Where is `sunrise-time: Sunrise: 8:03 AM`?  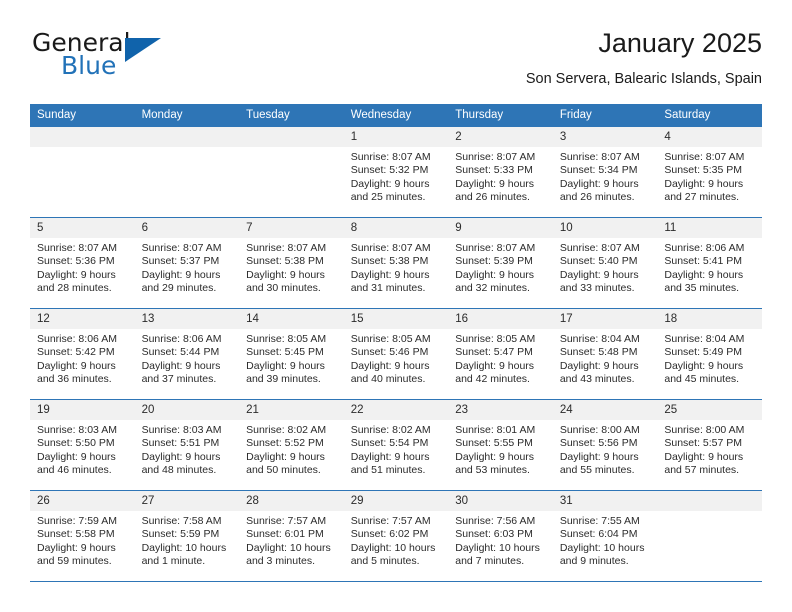
sunrise-time: Sunrise: 8:03 AM is located at coordinates (181, 430).